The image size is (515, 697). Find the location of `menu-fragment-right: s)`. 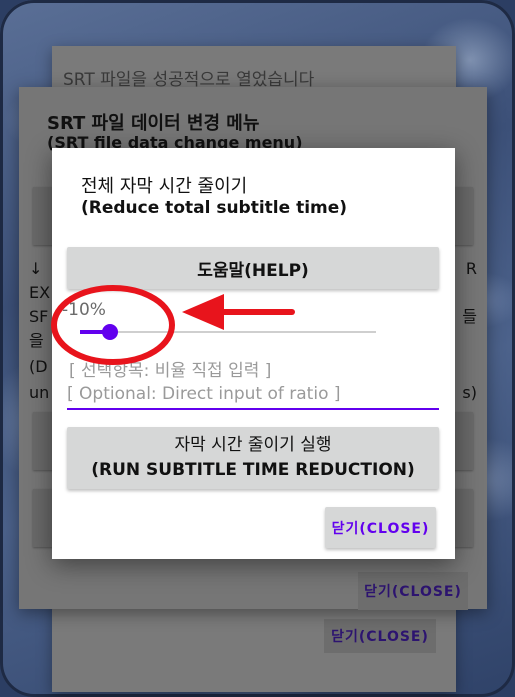

menu-fragment-right: s) is located at coordinates (469, 392).